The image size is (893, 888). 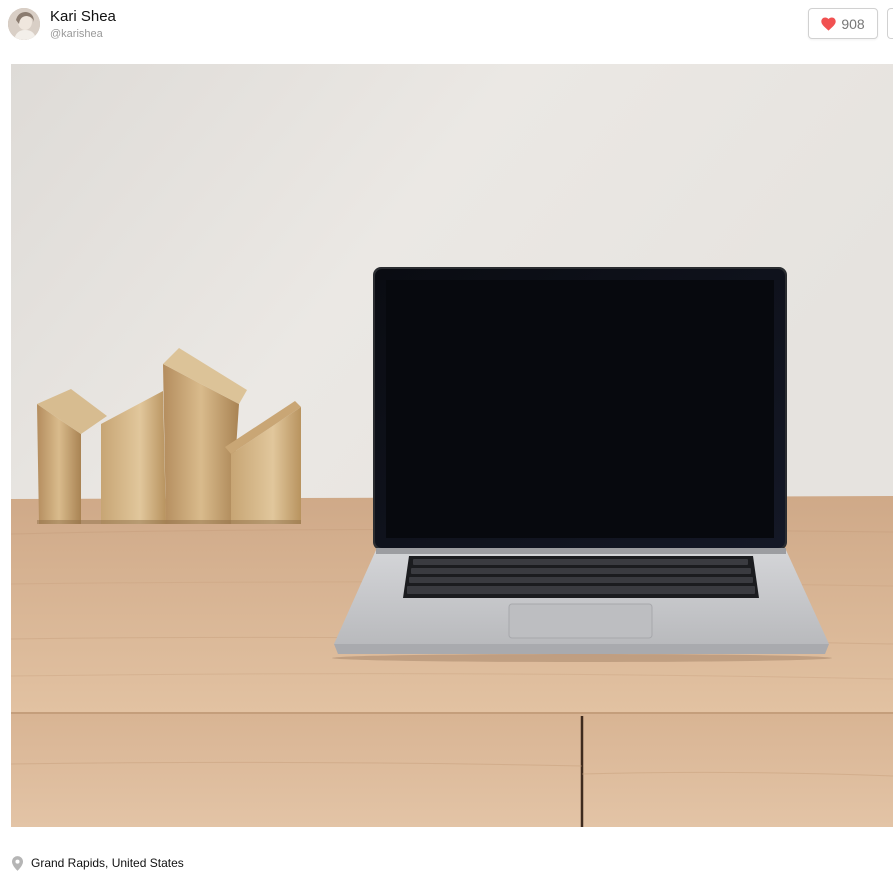 What do you see at coordinates (107, 863) in the screenshot?
I see `location-text: Grand Rapids, United States` at bounding box center [107, 863].